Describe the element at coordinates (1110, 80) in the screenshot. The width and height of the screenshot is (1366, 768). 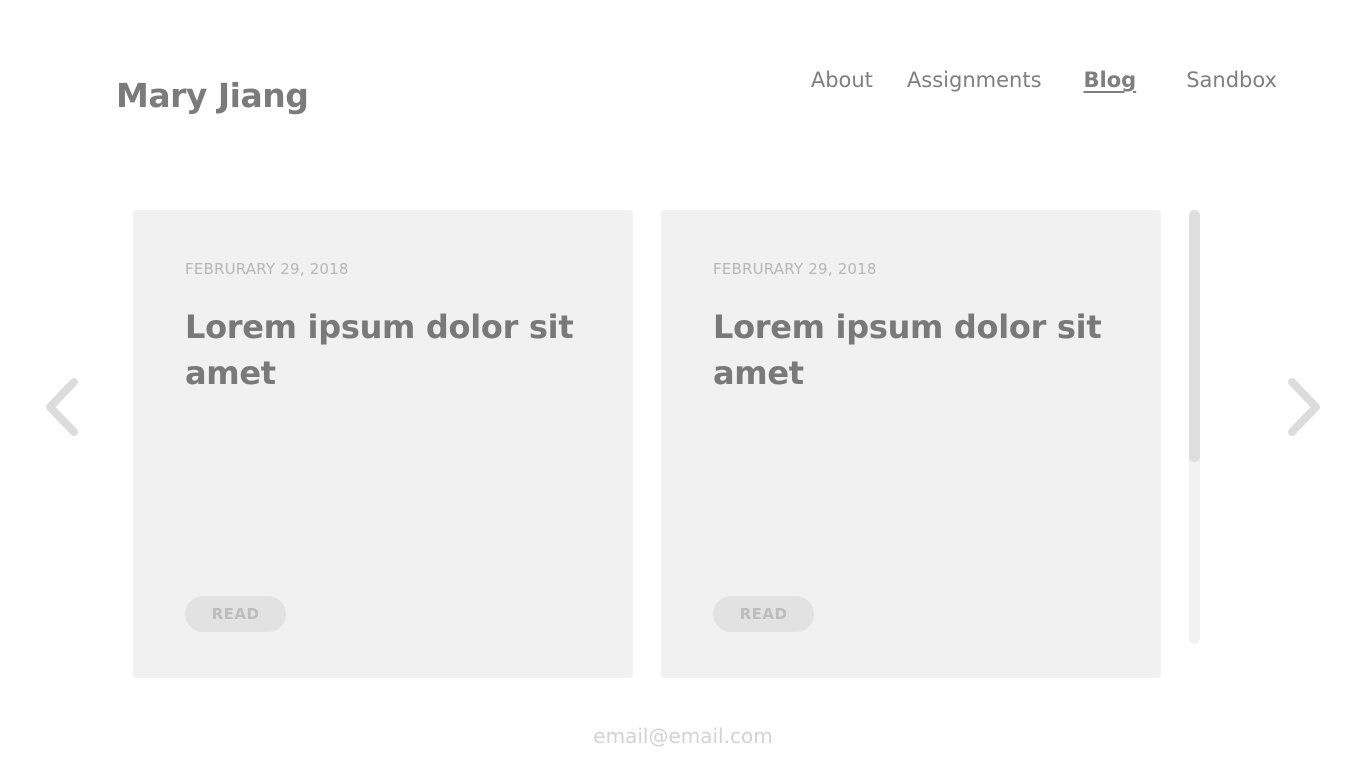
I see `nav-link-blog: Blog` at that location.